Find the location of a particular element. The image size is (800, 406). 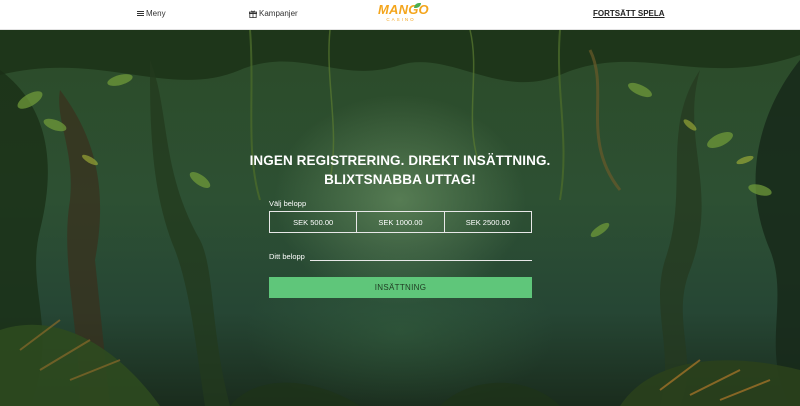

amount-option-1000: SEK 1000.00 is located at coordinates (401, 222).